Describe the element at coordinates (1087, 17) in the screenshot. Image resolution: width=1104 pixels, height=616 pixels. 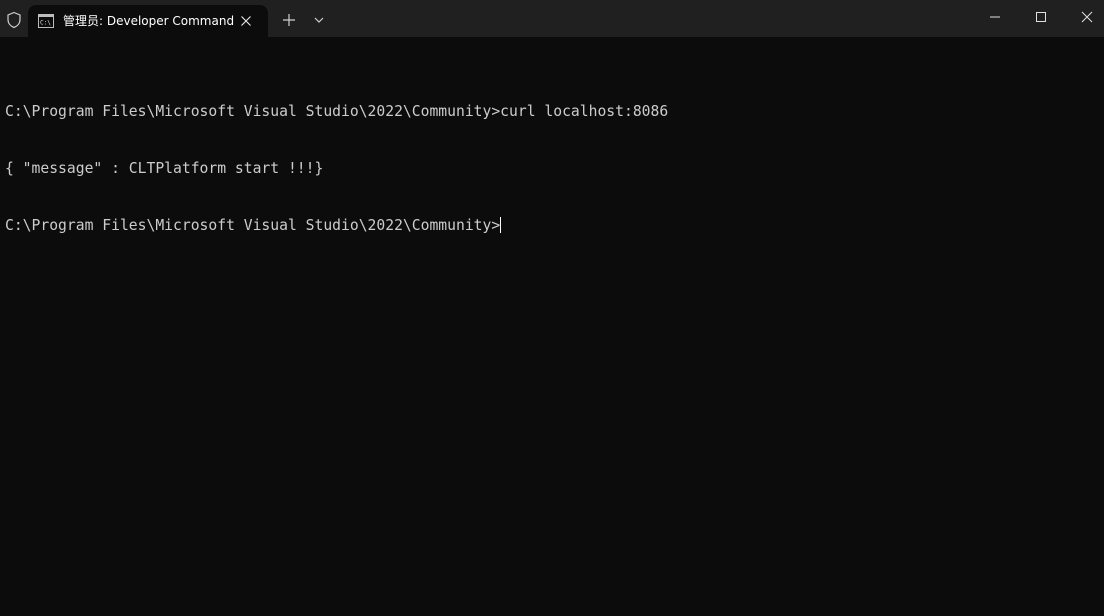
I see `close-icon` at that location.